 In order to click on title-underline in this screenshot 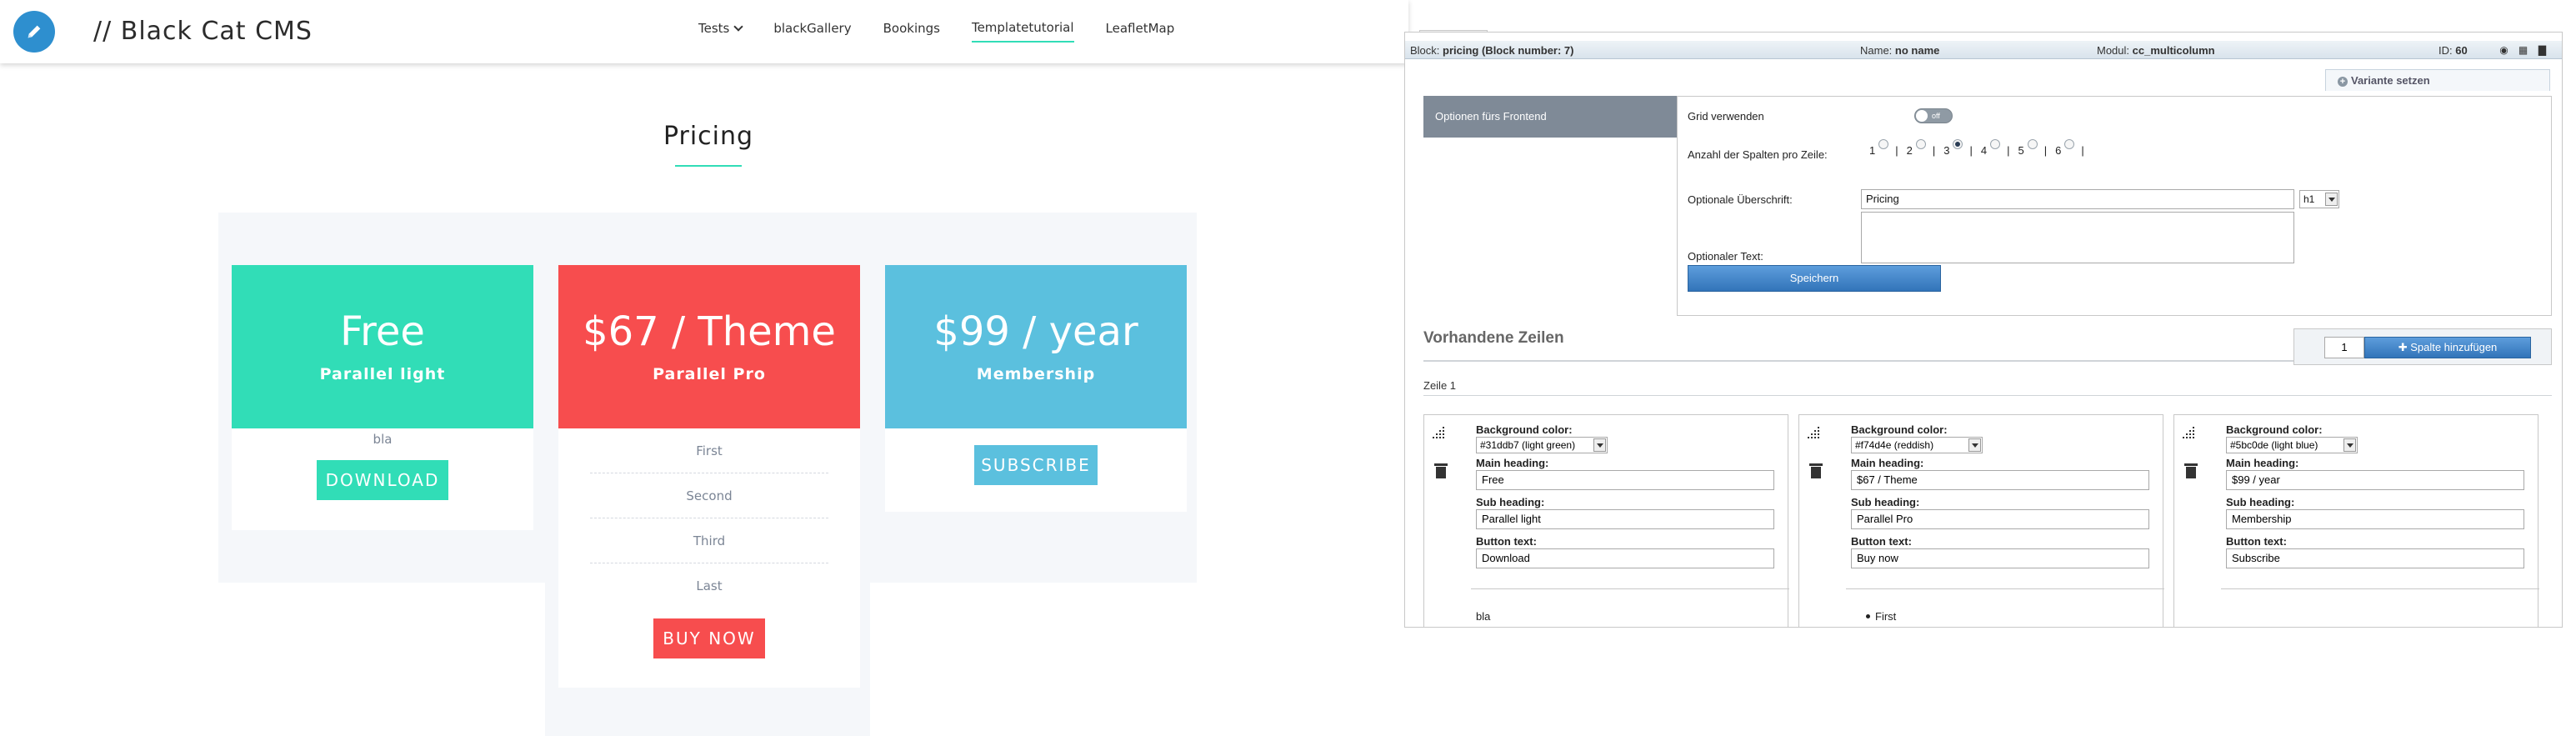, I will do `click(709, 166)`.